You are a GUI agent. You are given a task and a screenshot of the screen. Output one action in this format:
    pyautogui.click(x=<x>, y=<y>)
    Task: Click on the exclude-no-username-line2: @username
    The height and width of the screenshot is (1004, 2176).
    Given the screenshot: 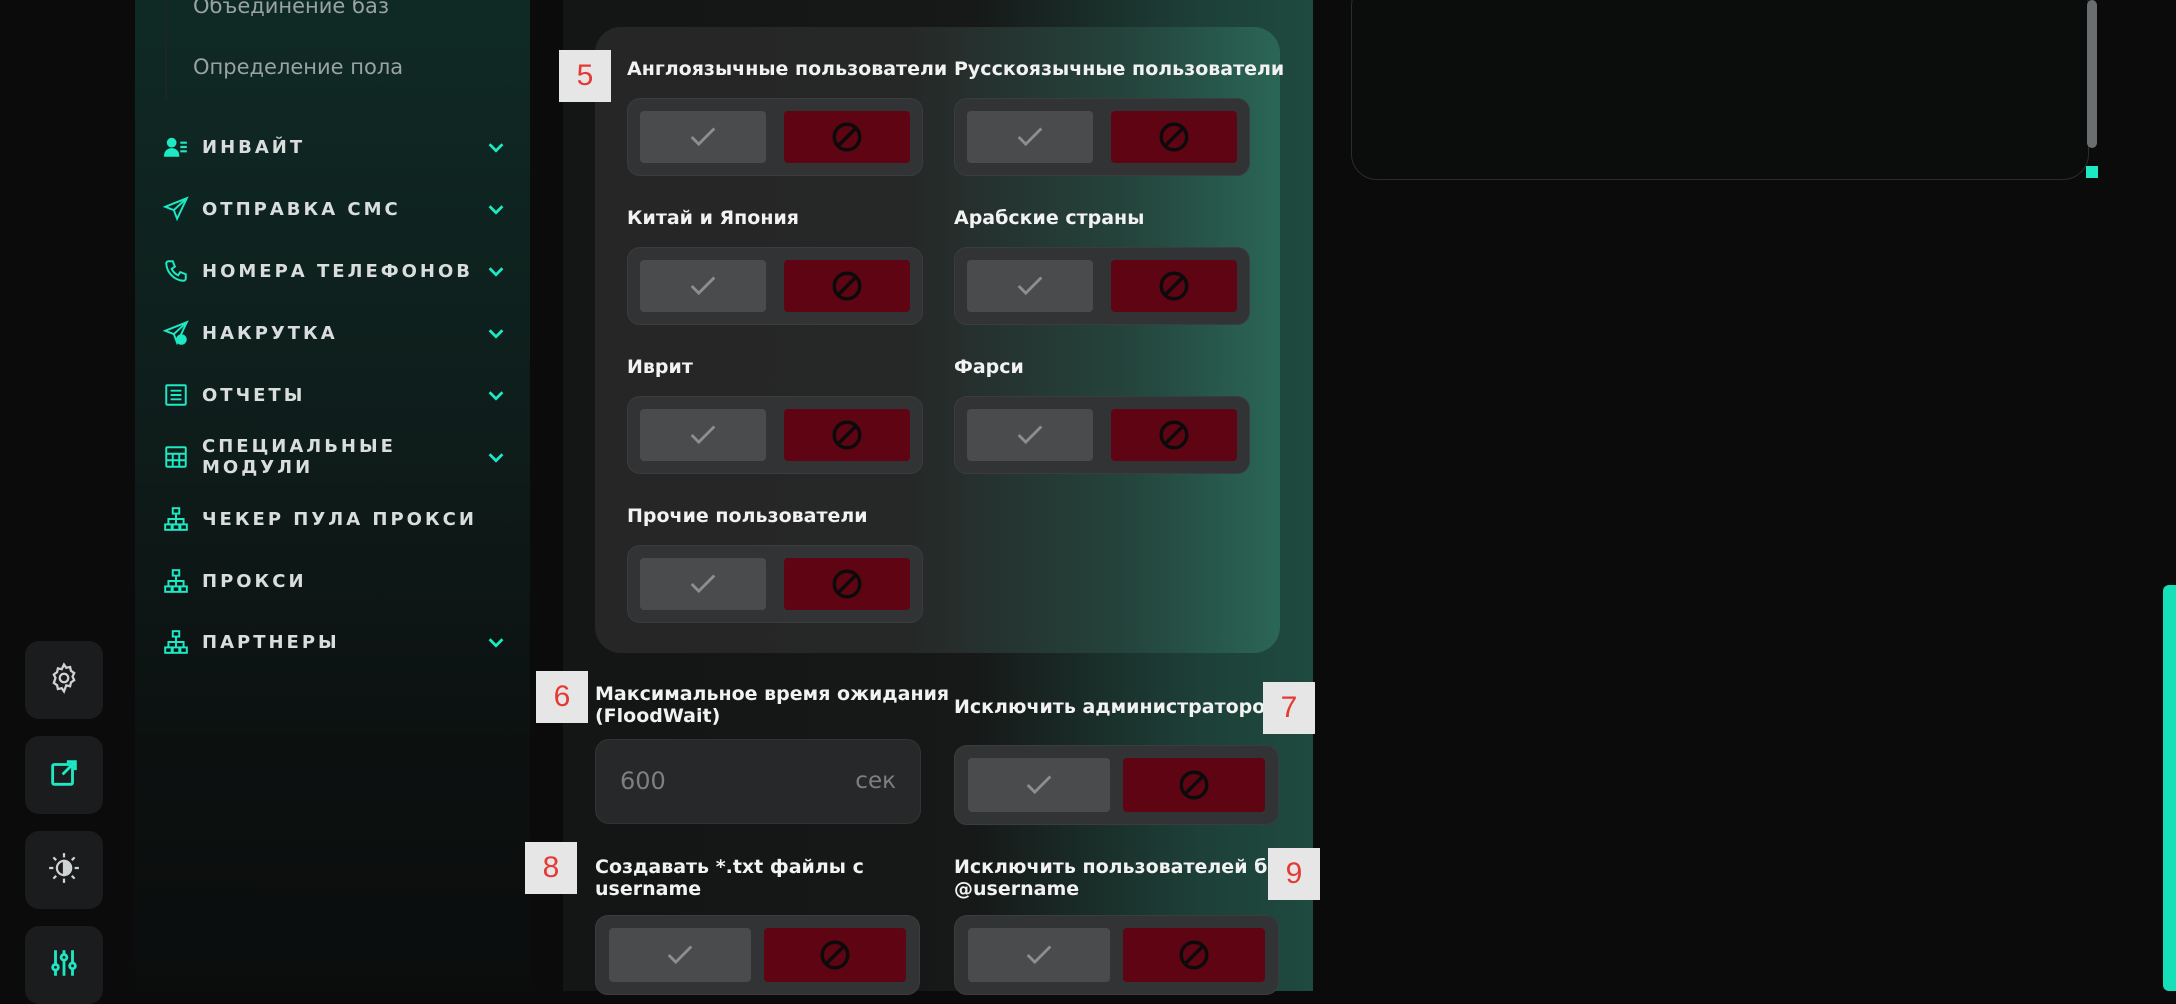 What is the action you would take?
    pyautogui.click(x=1017, y=889)
    